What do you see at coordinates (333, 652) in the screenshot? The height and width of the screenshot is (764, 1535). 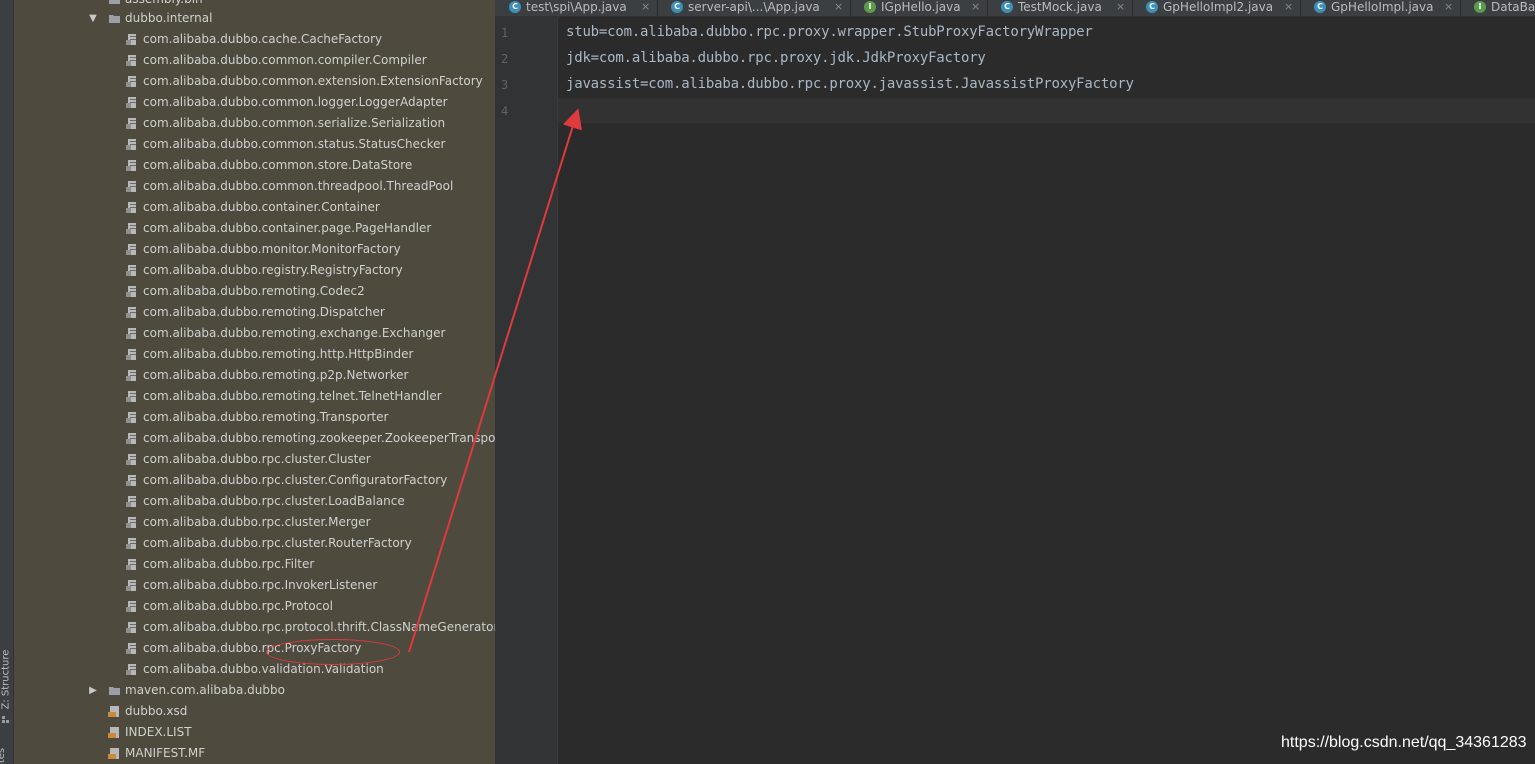 I see `annotation-circle` at bounding box center [333, 652].